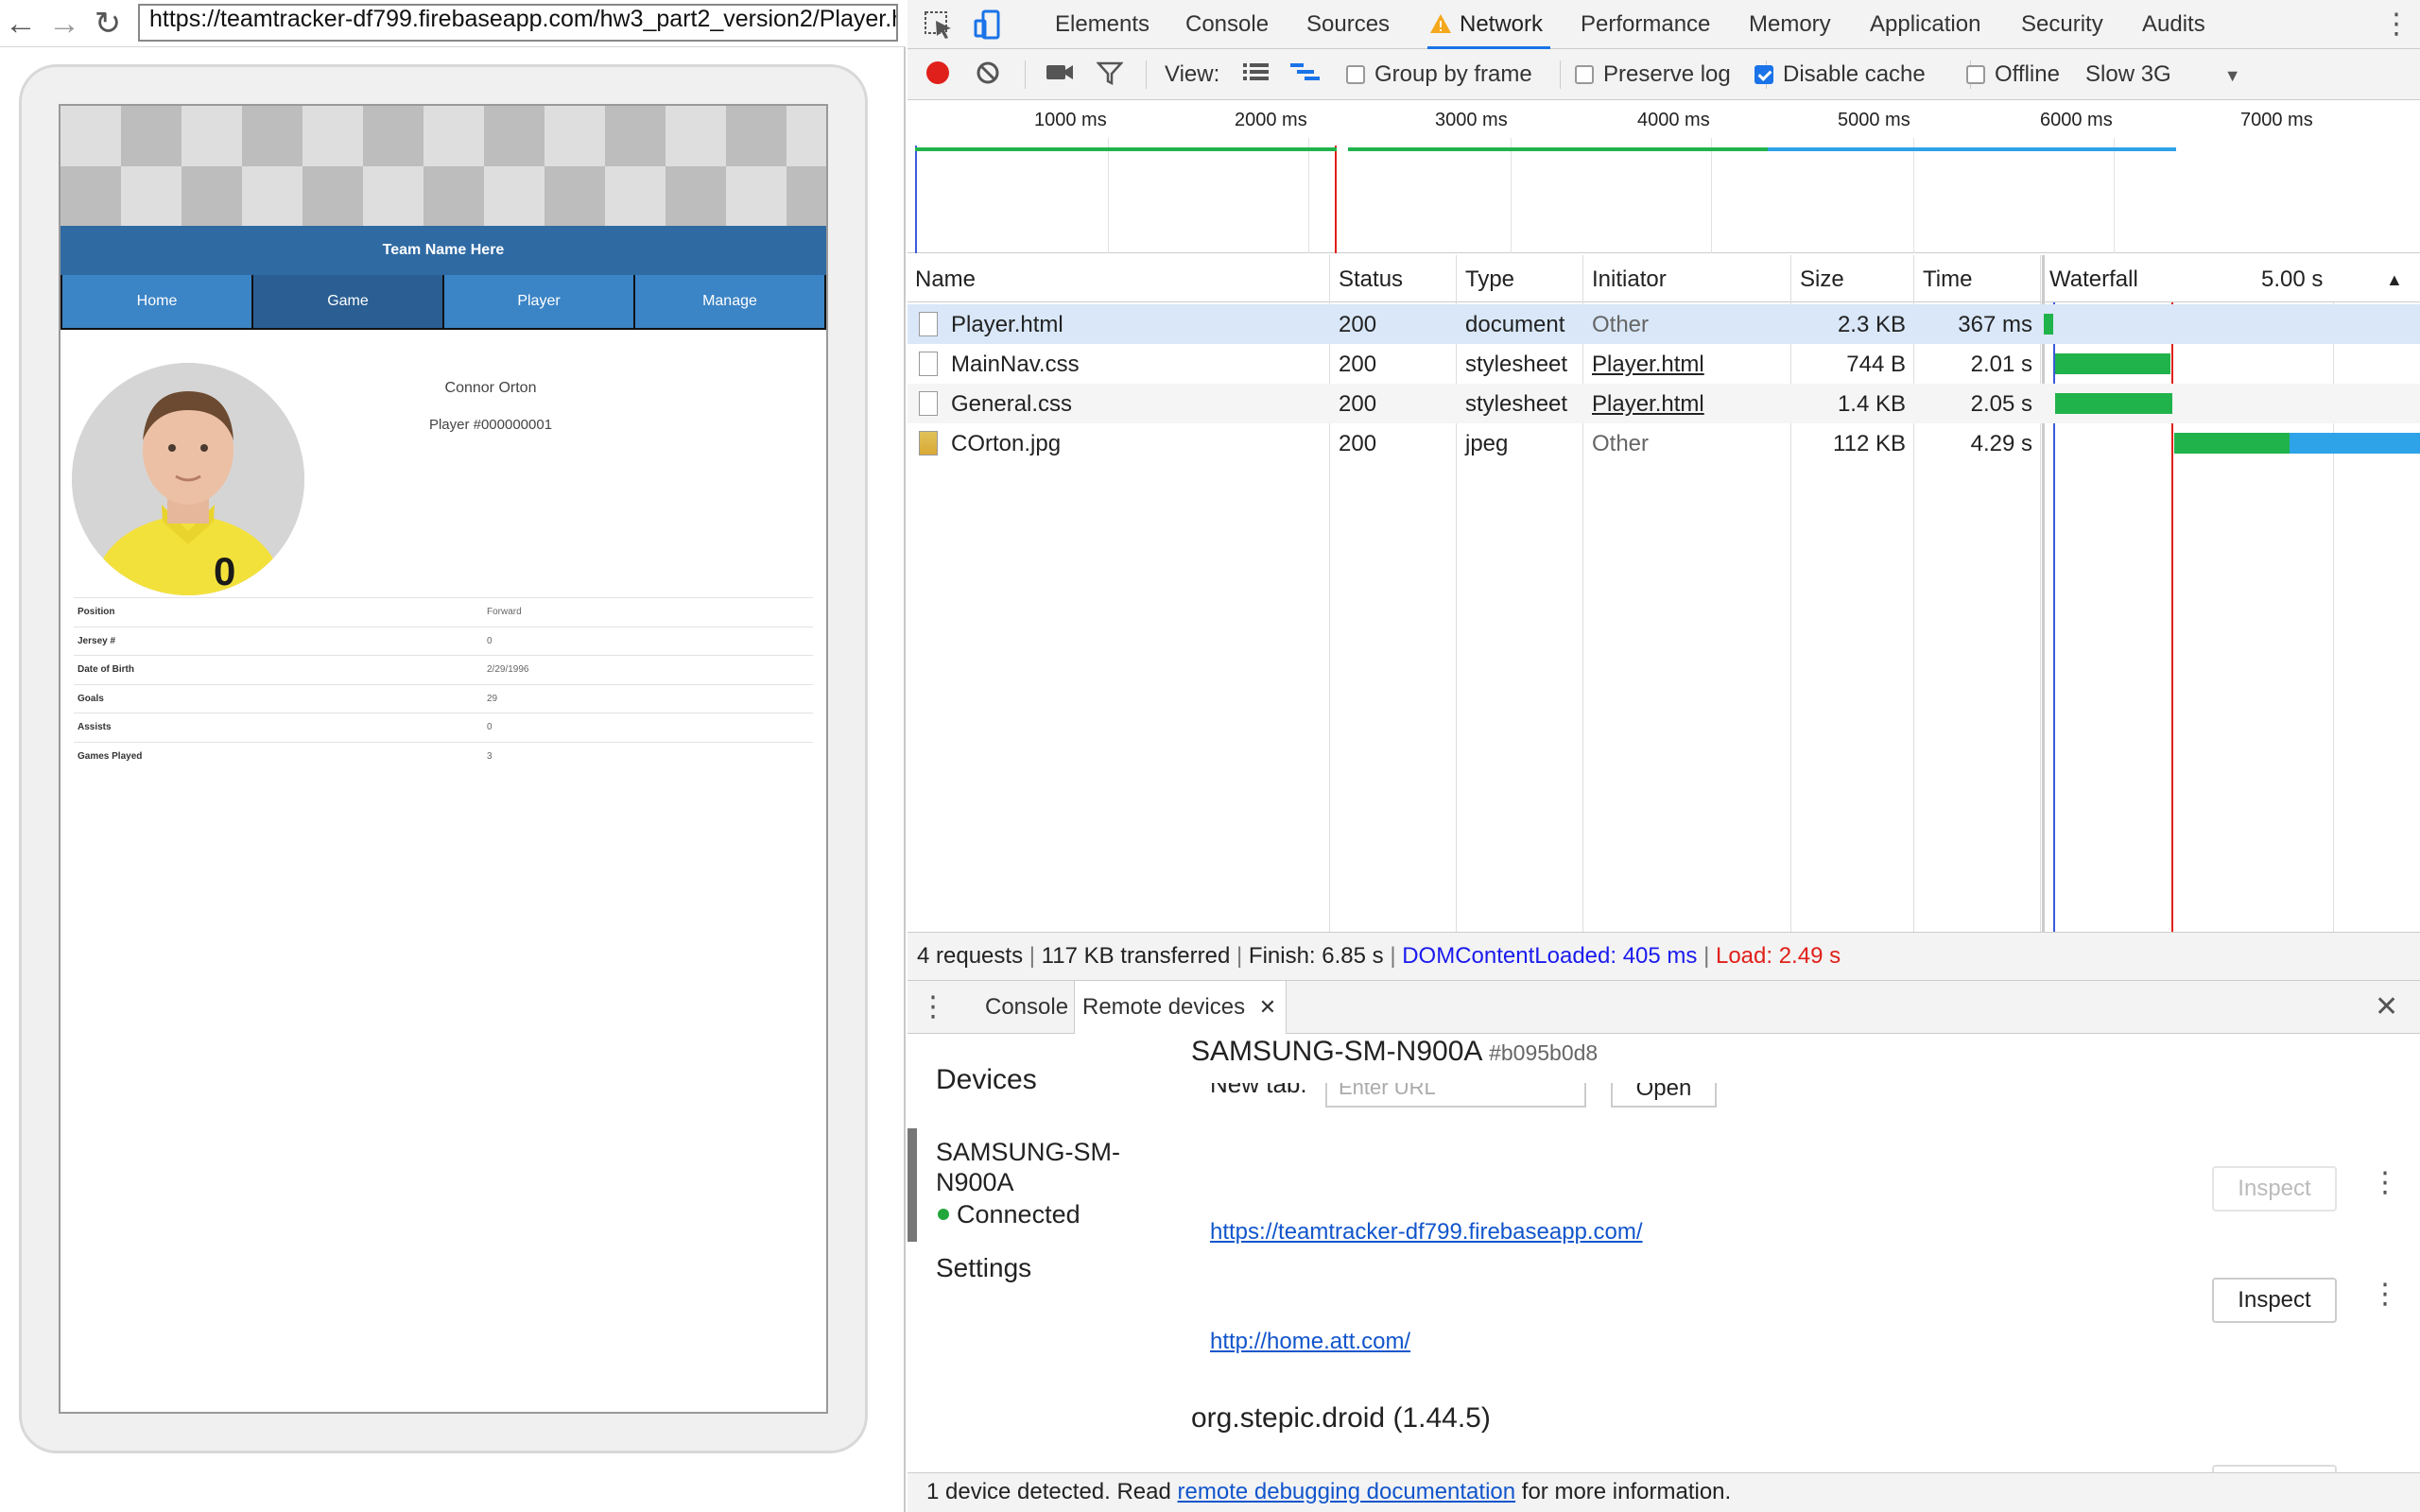  Describe the element at coordinates (1630, 279) in the screenshot. I see `col-initiator: Initiator` at that location.